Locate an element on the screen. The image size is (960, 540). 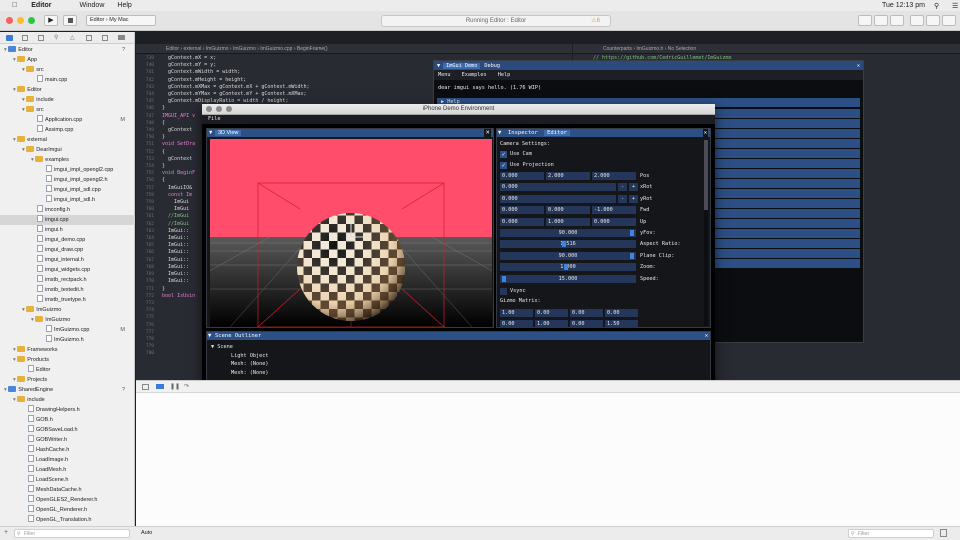
navigator-row: imgui_internal.h is located at coordinates (67, 260).